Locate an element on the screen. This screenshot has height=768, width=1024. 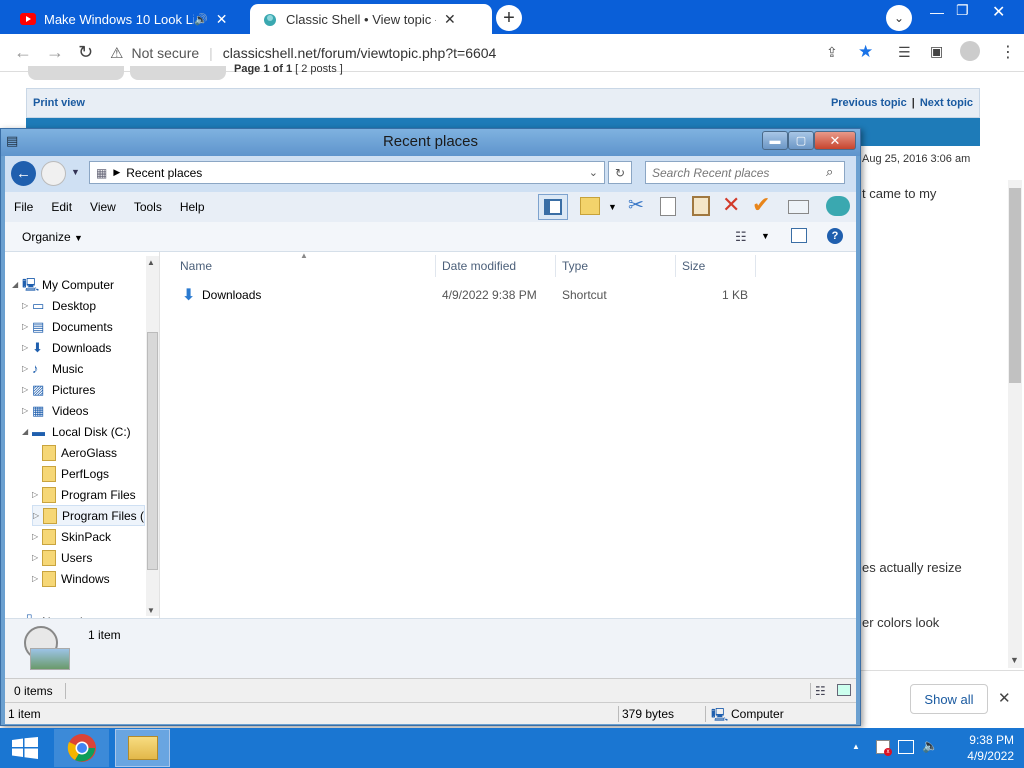
forward-icon: → is located at coordinates (55, 52).